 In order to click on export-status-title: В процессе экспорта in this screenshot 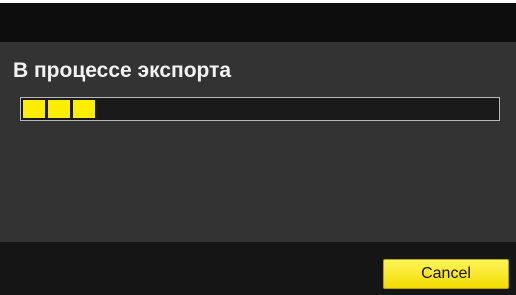, I will do `click(122, 70)`.